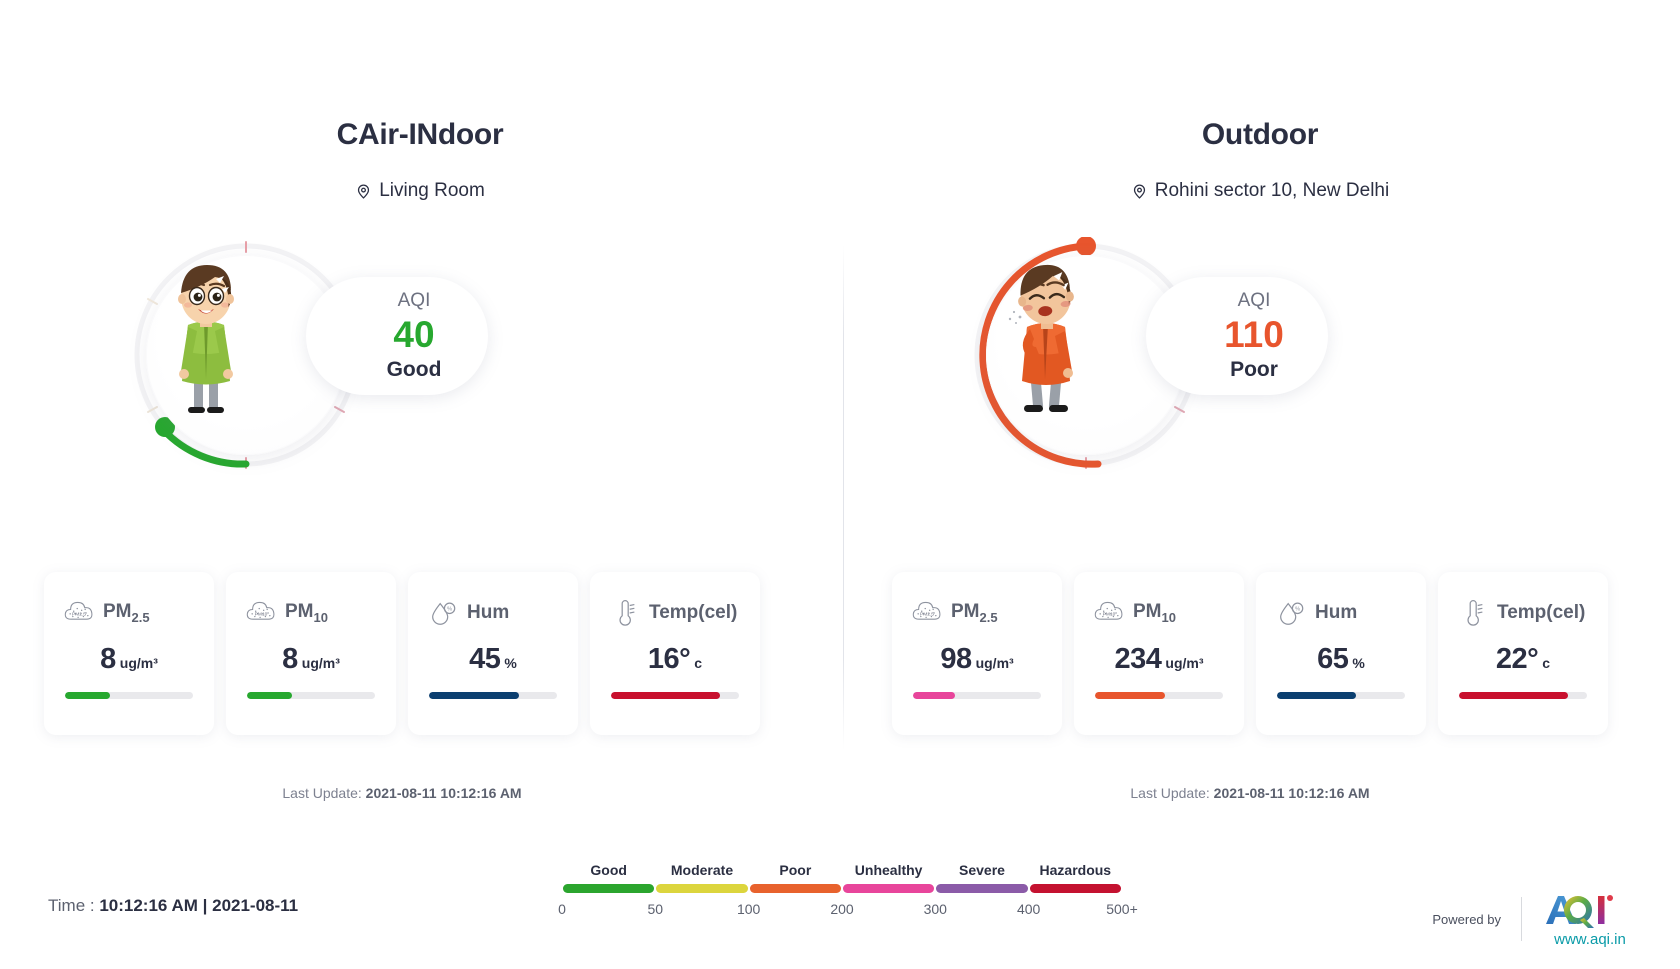 Image resolution: width=1680 pixels, height=969 pixels. What do you see at coordinates (609, 888) in the screenshot?
I see `aqi-legend-bar-good` at bounding box center [609, 888].